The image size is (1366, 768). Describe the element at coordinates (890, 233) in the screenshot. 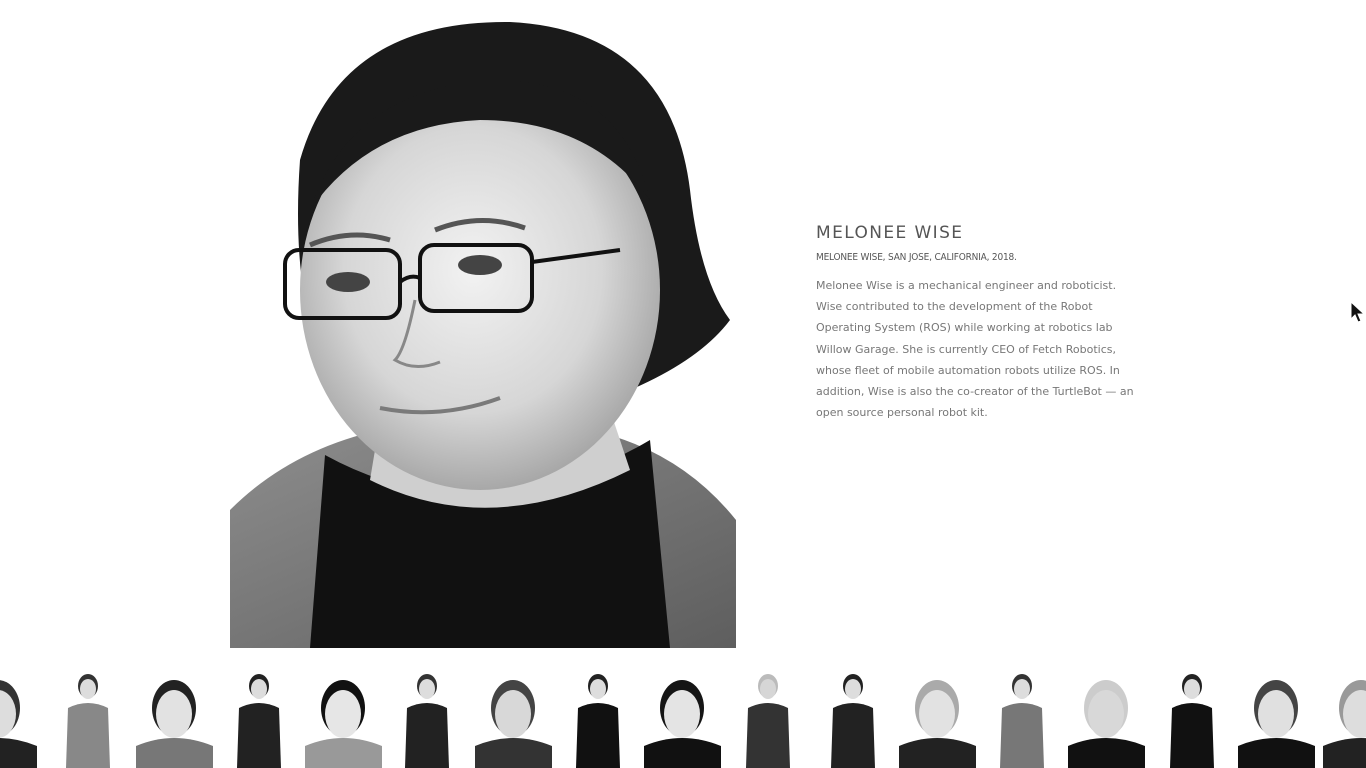

I see `person-name: MELONEE WISE` at that location.